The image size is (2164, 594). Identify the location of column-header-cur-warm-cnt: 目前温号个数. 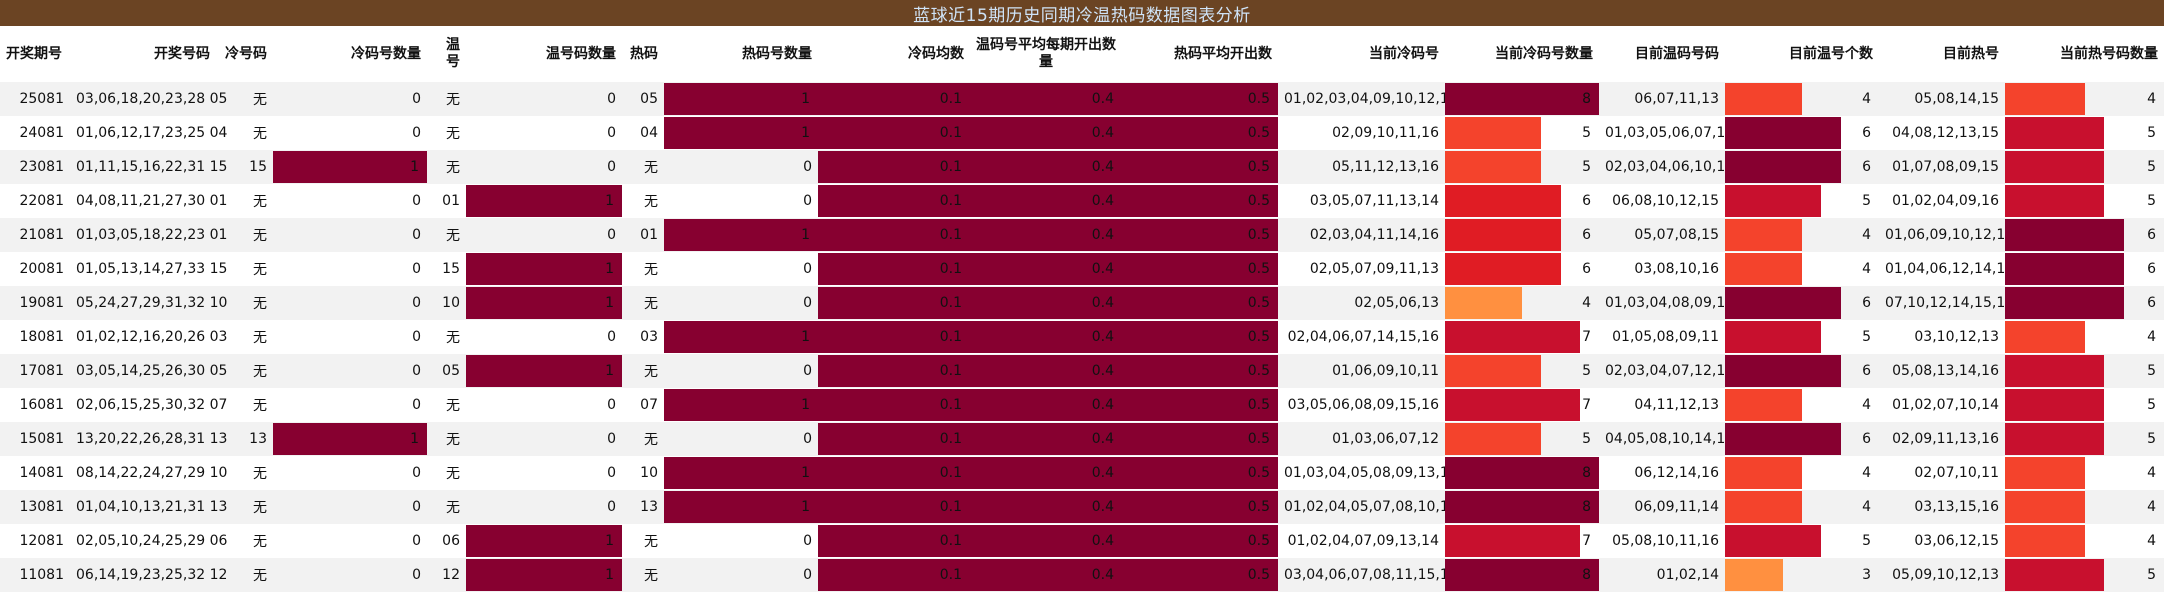
(1802, 54).